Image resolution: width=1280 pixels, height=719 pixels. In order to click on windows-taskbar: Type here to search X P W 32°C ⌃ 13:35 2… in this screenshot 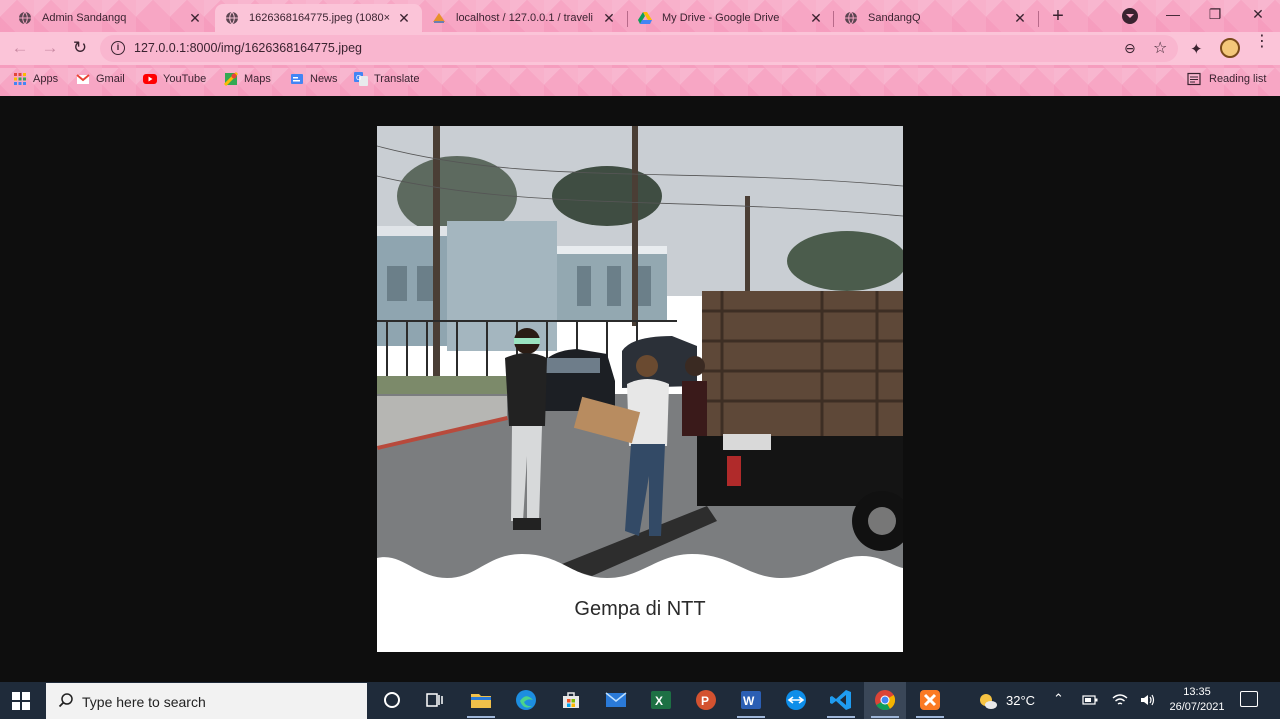, I will do `click(640, 700)`.